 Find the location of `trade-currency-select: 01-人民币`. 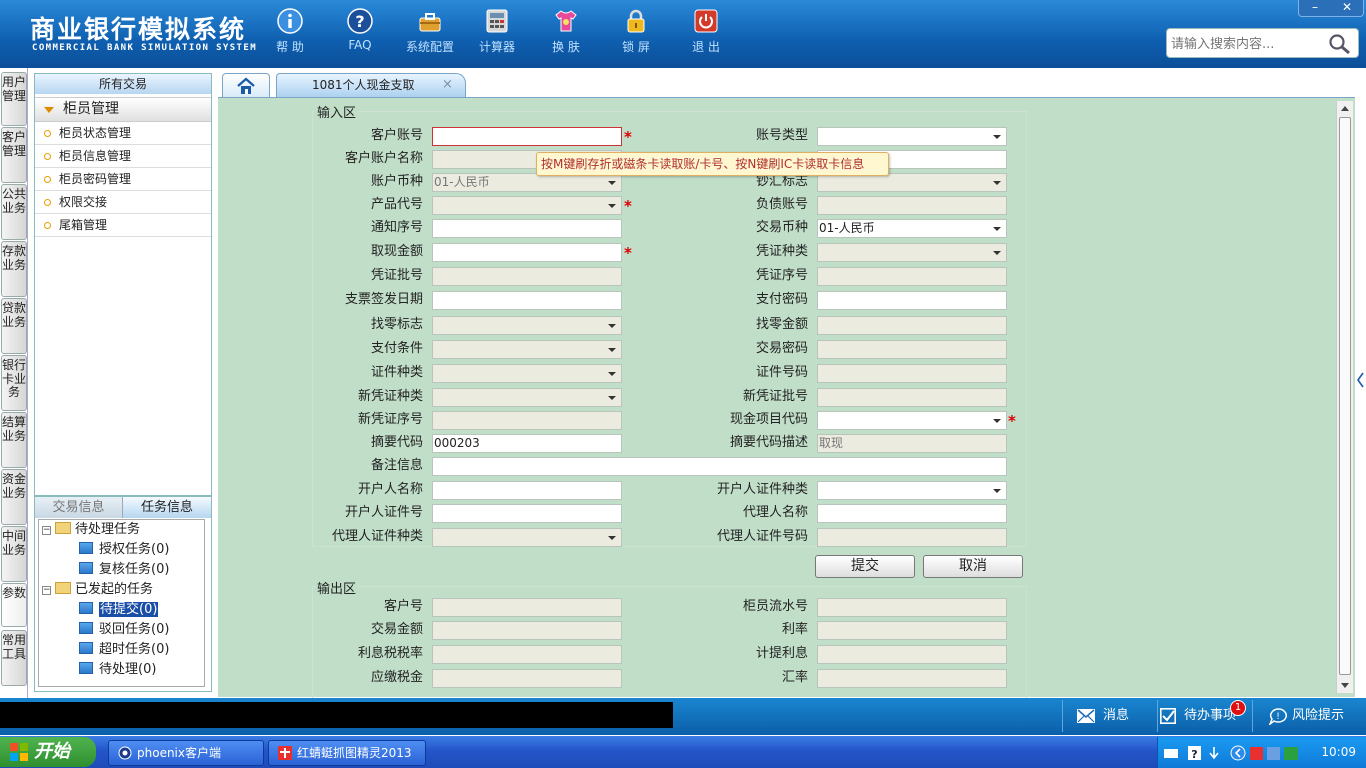

trade-currency-select: 01-人民币 is located at coordinates (912, 228).